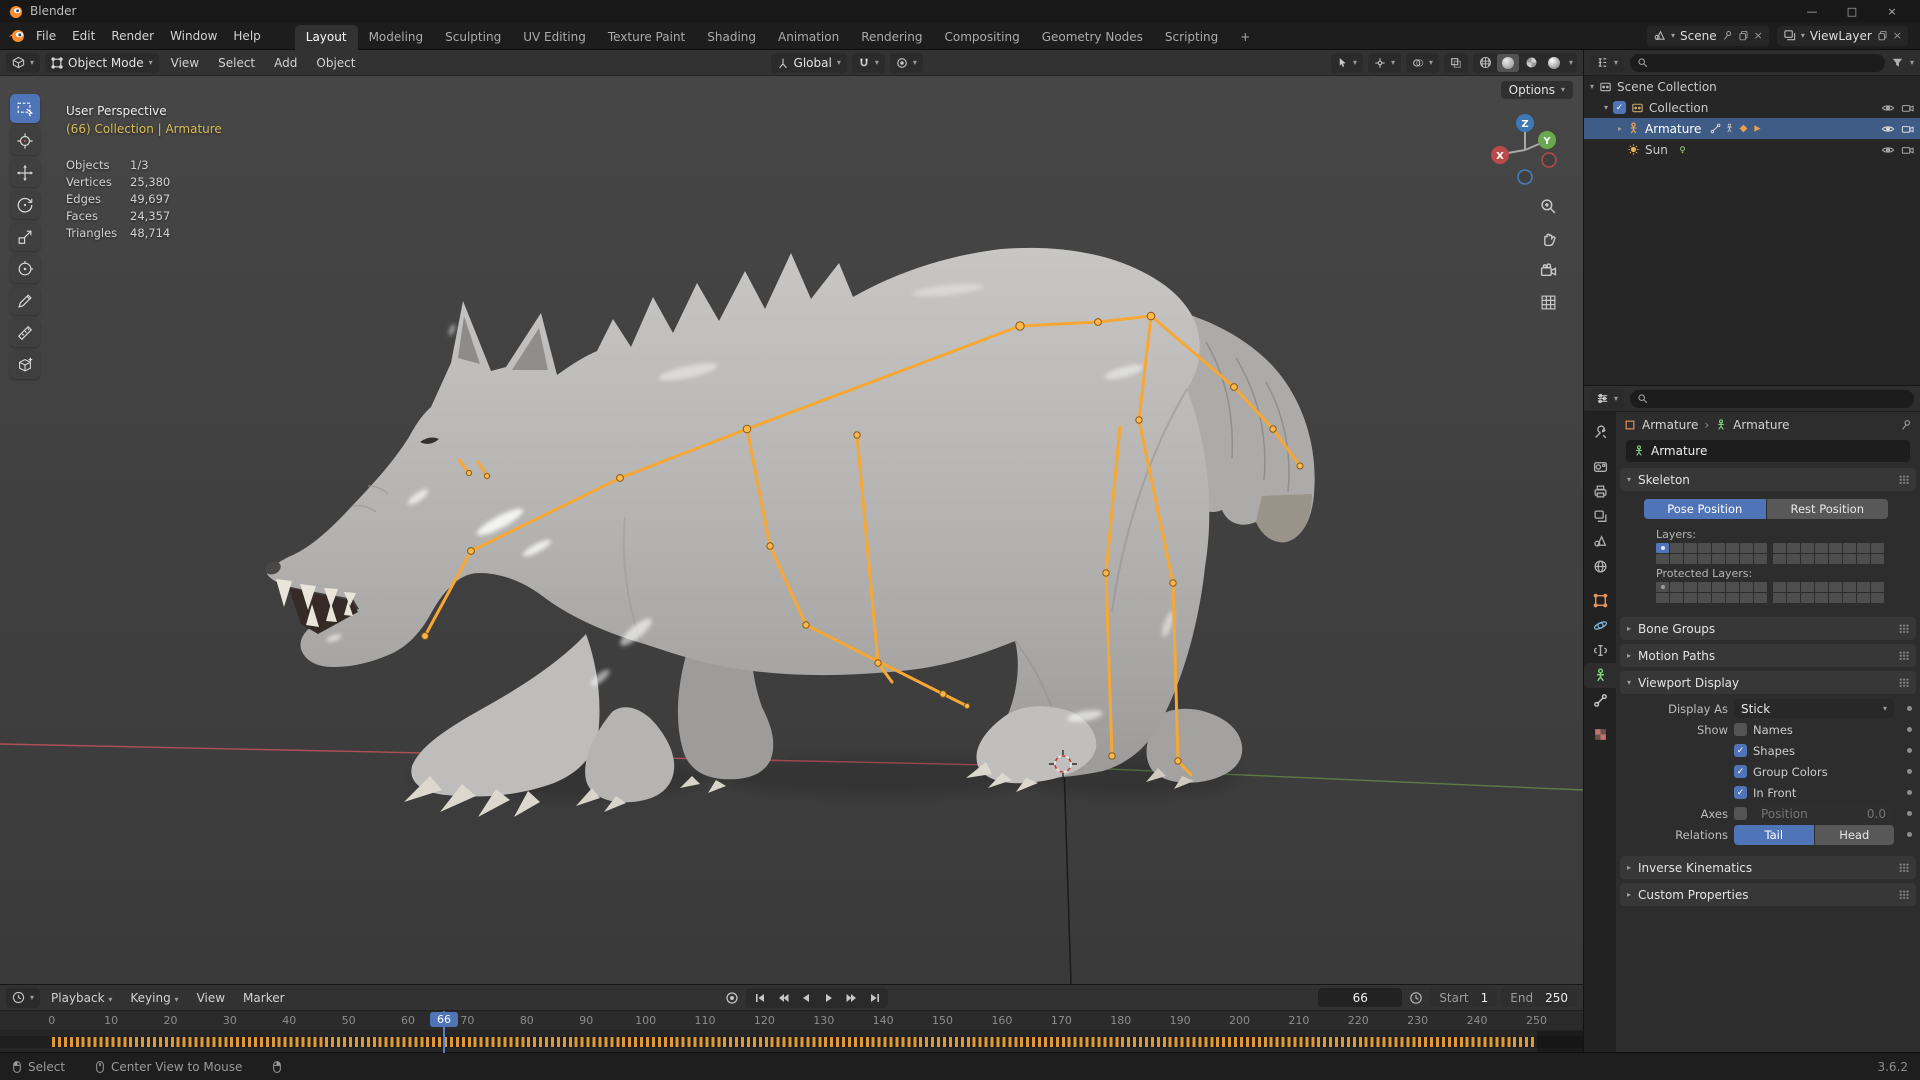  What do you see at coordinates (1768, 451) in the screenshot?
I see `armature-name-field: Armature` at bounding box center [1768, 451].